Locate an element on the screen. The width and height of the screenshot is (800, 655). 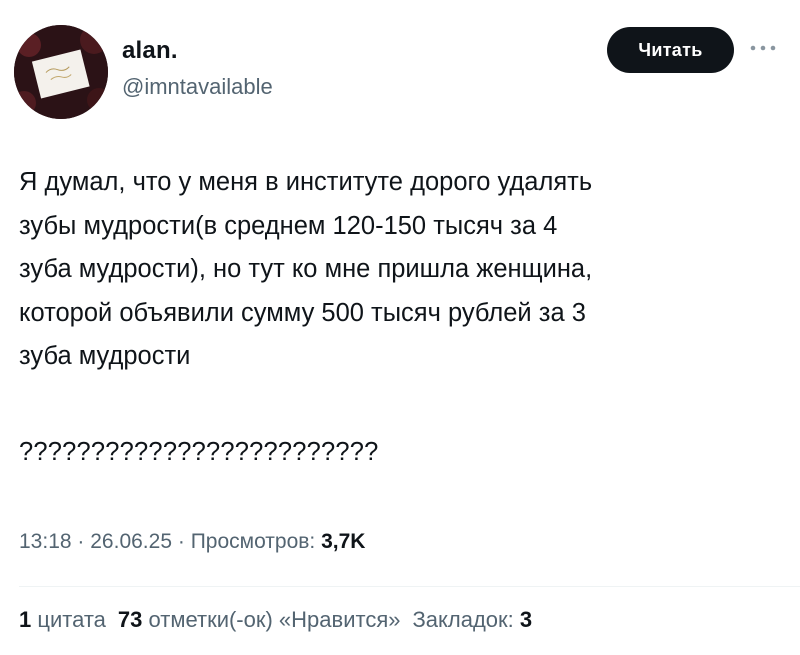
likes-stat: 73 отметки(-ок) «Нравится» is located at coordinates (259, 619).